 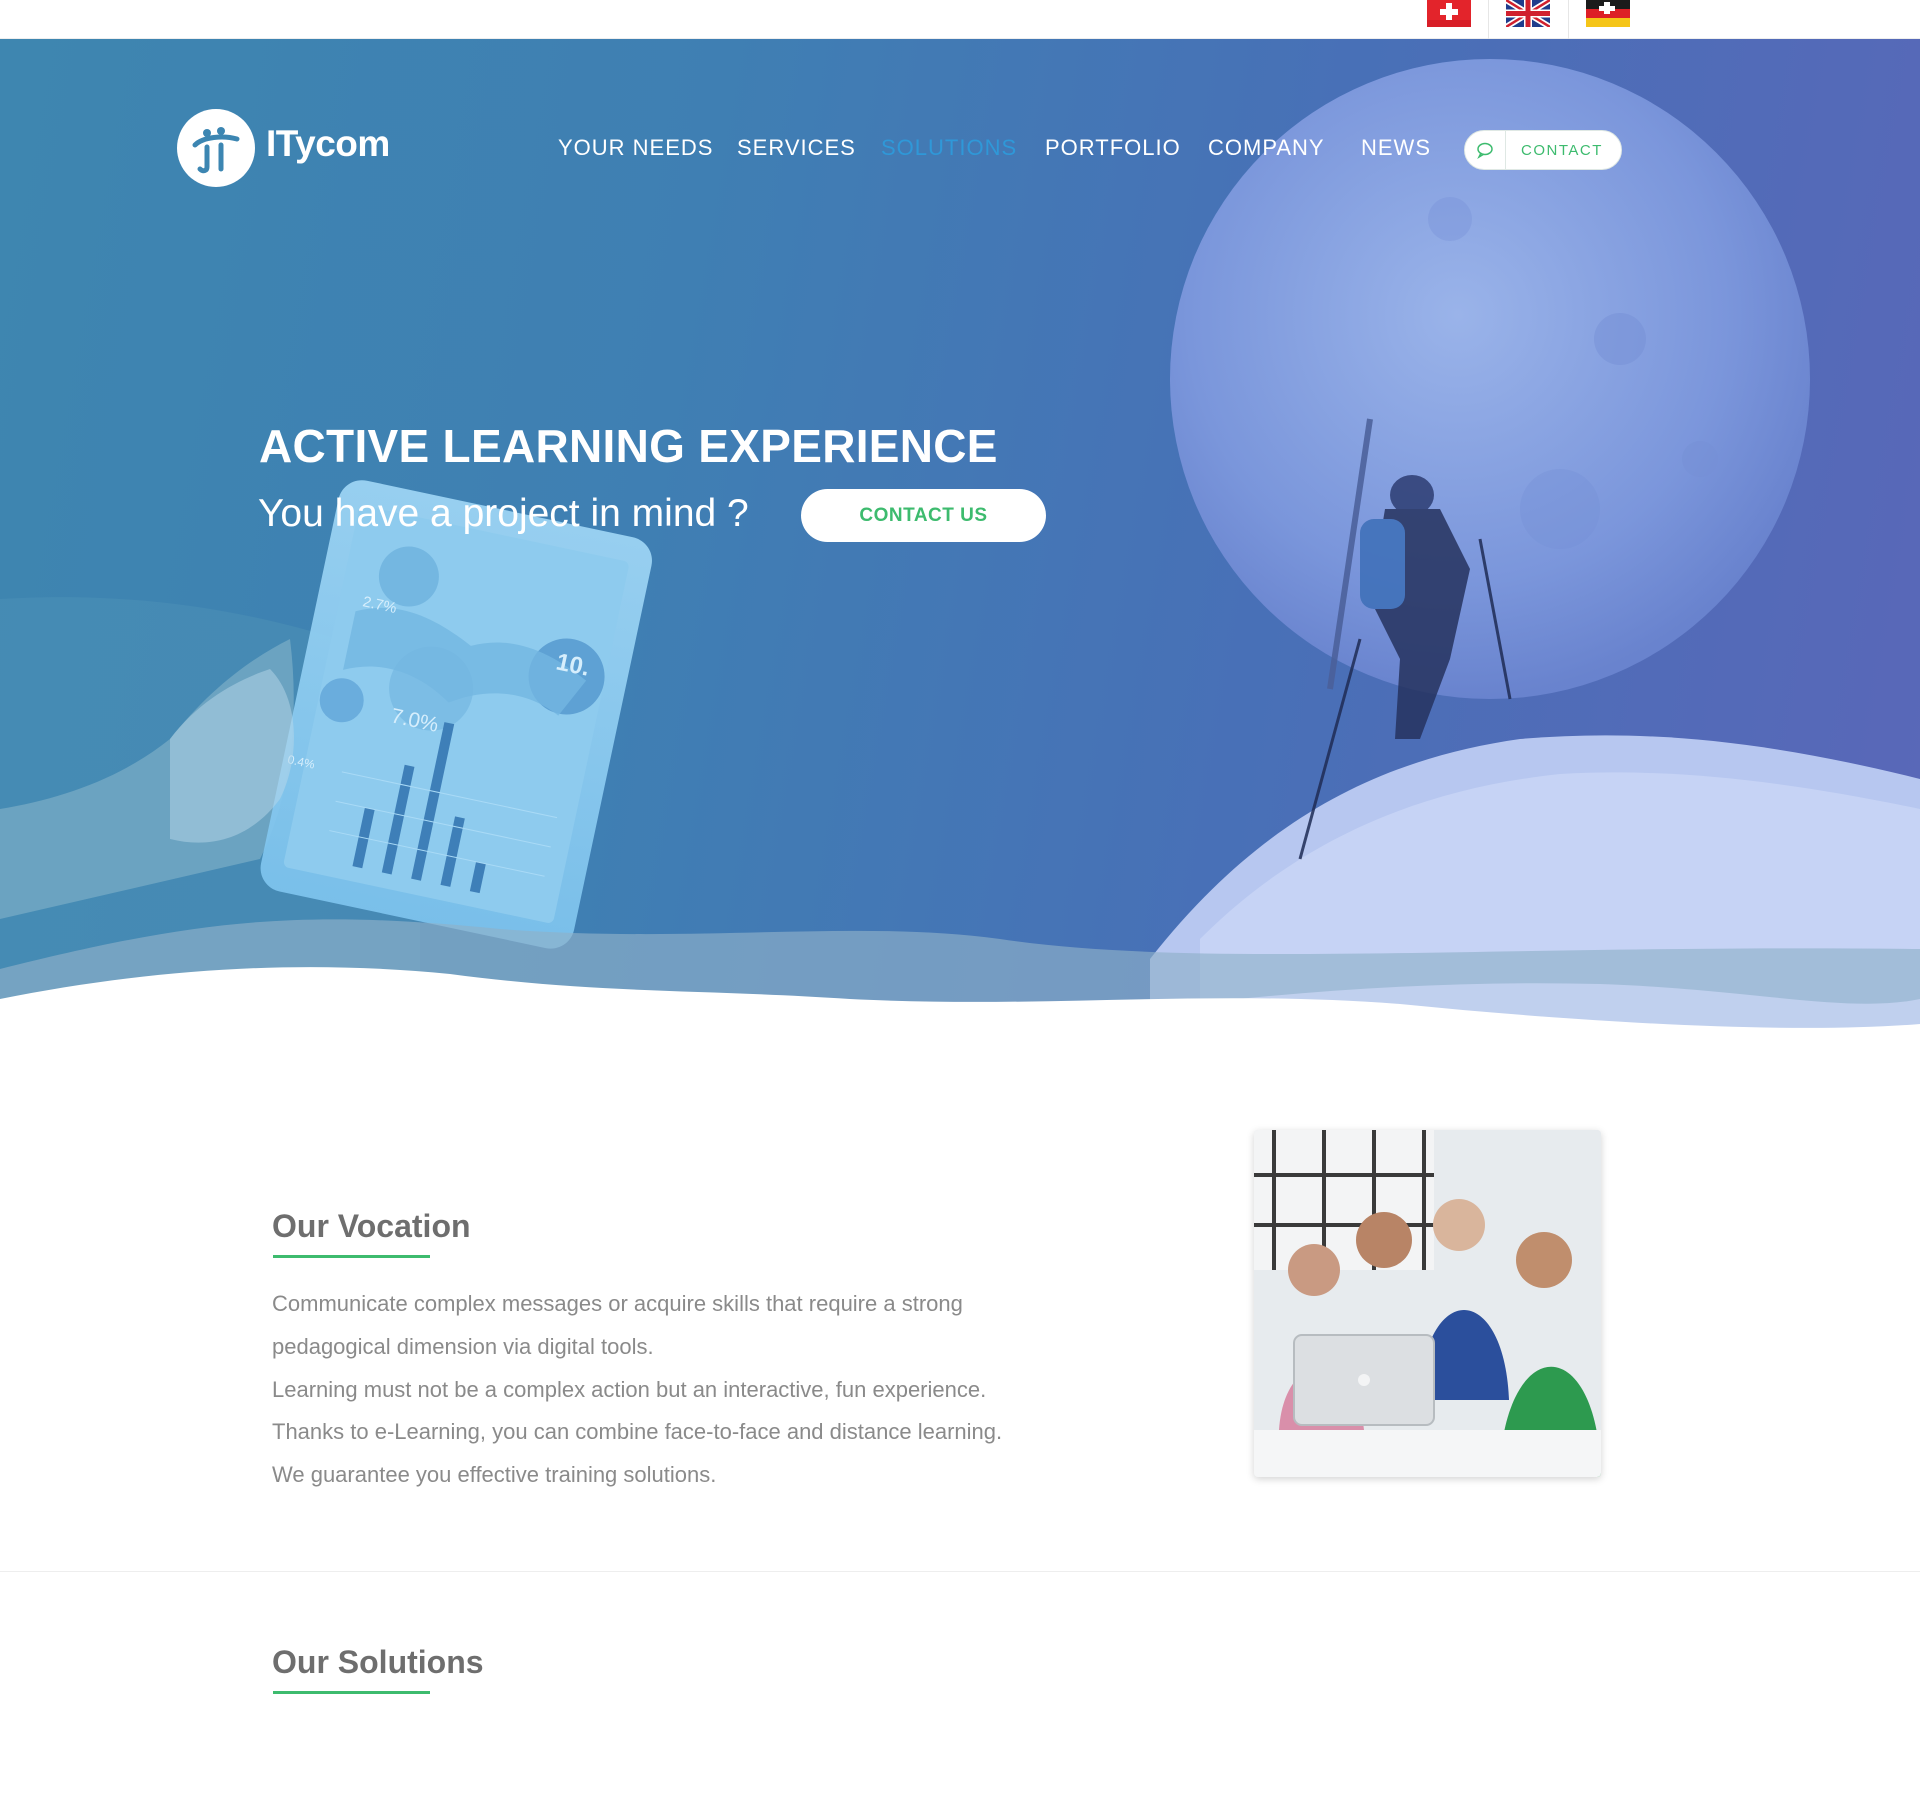 I want to click on hero-title: ACTIVE LEARNING EXPERIENCE, so click(x=628, y=446).